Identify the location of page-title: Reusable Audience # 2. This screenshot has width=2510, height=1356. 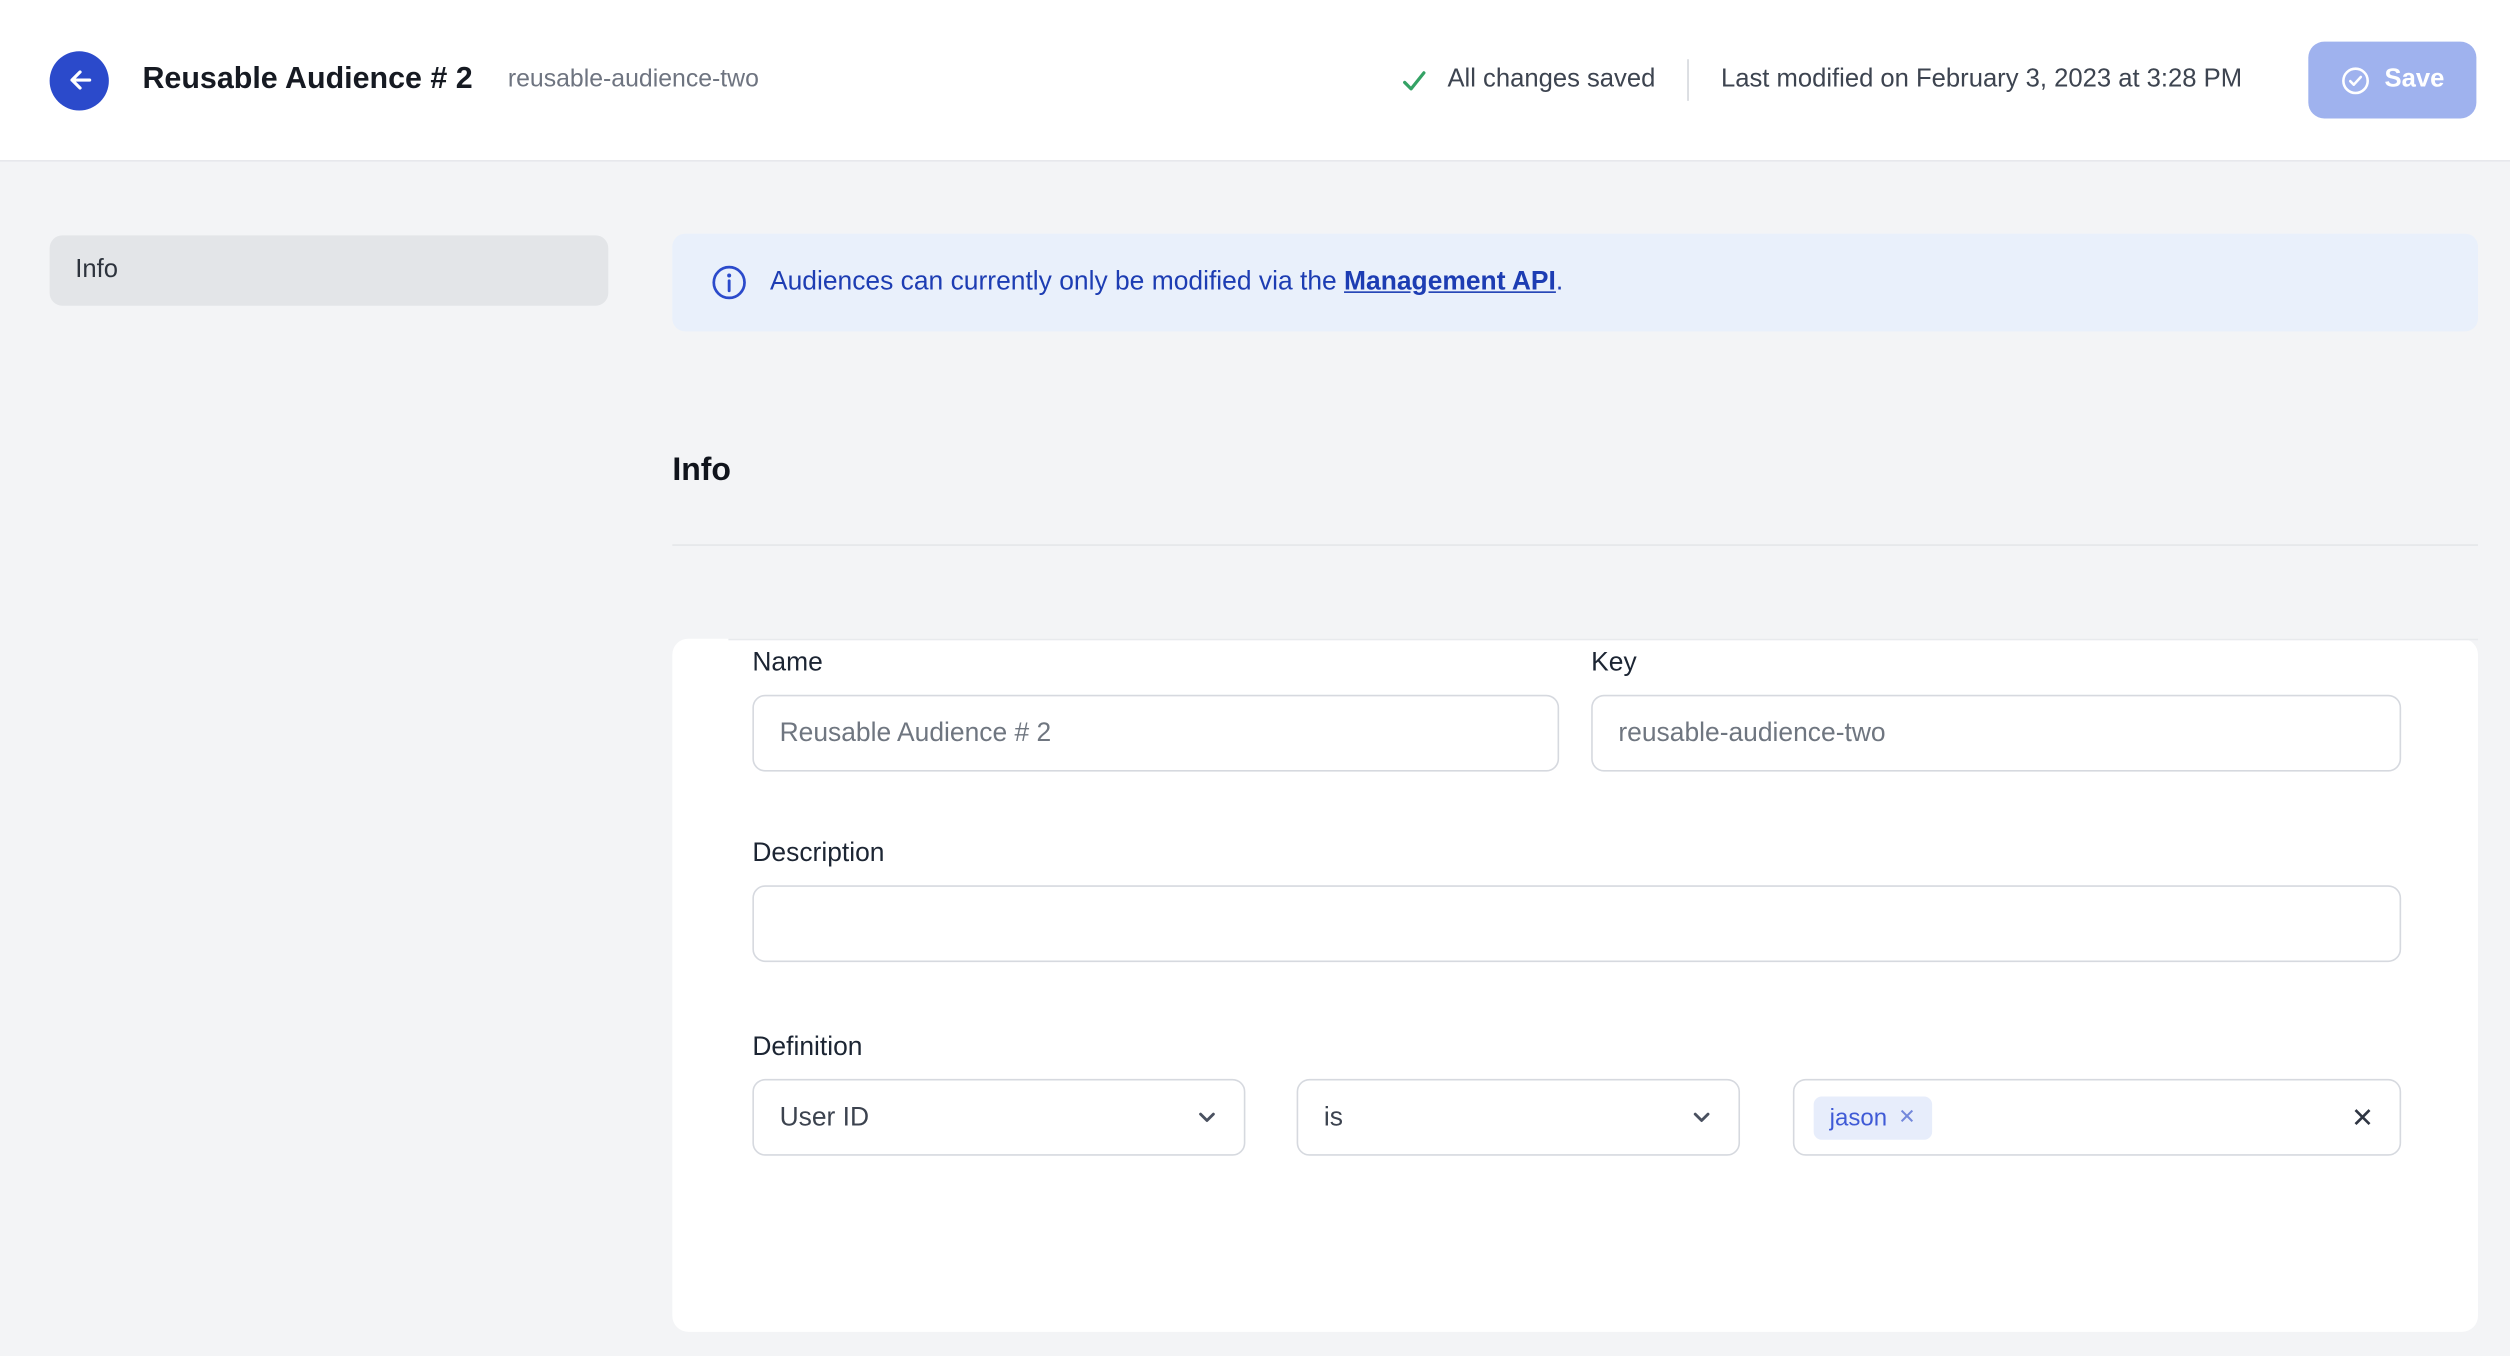
(307, 79).